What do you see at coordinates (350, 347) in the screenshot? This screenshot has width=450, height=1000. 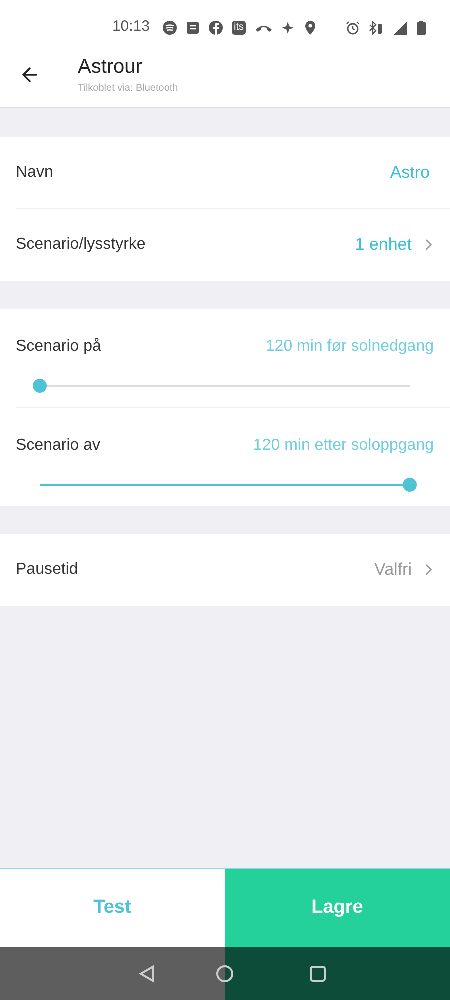 I see `row-value: 120 min før solnedgang` at bounding box center [350, 347].